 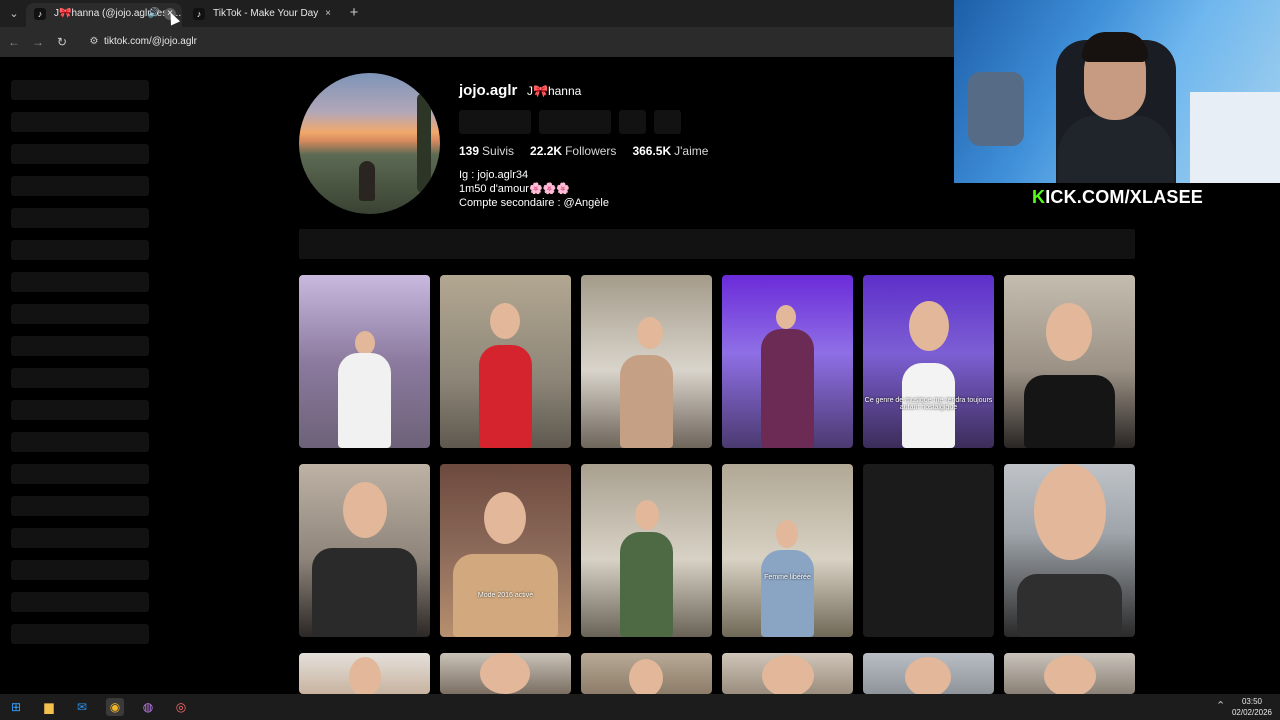 What do you see at coordinates (1117, 91) in the screenshot?
I see `streamer-webcam` at bounding box center [1117, 91].